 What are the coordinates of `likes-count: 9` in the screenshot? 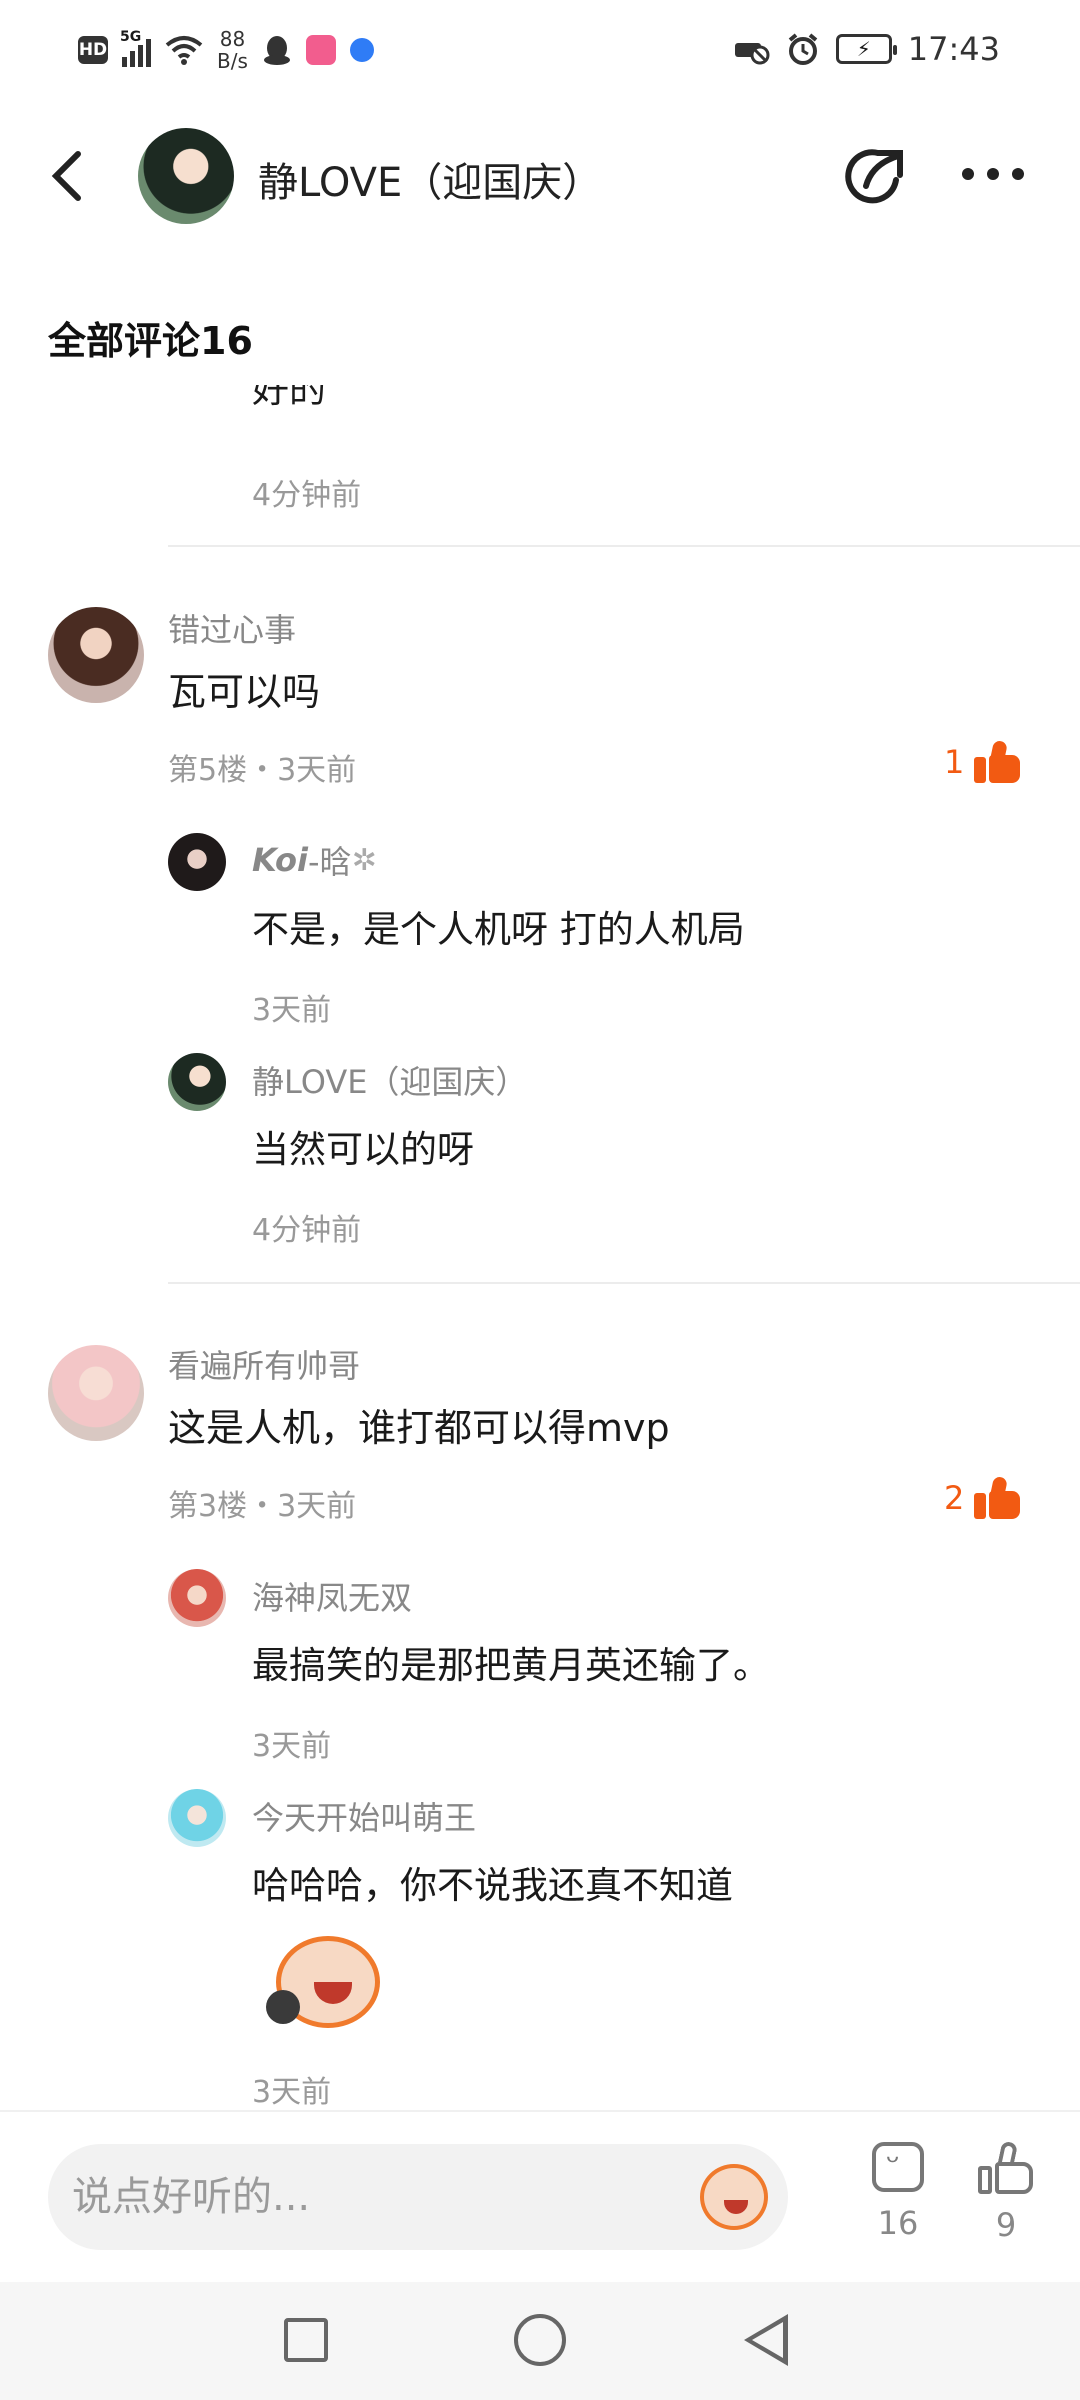 It's located at (1006, 2225).